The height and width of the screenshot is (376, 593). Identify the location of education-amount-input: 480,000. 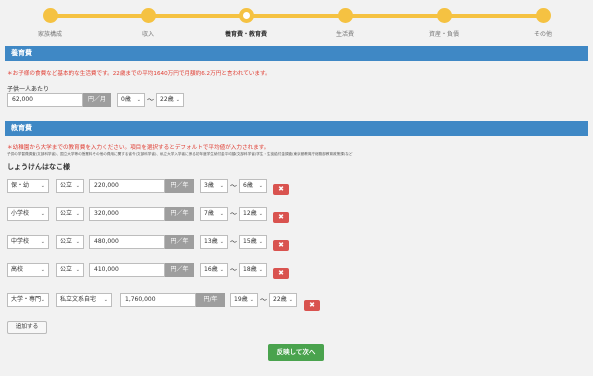
(127, 242).